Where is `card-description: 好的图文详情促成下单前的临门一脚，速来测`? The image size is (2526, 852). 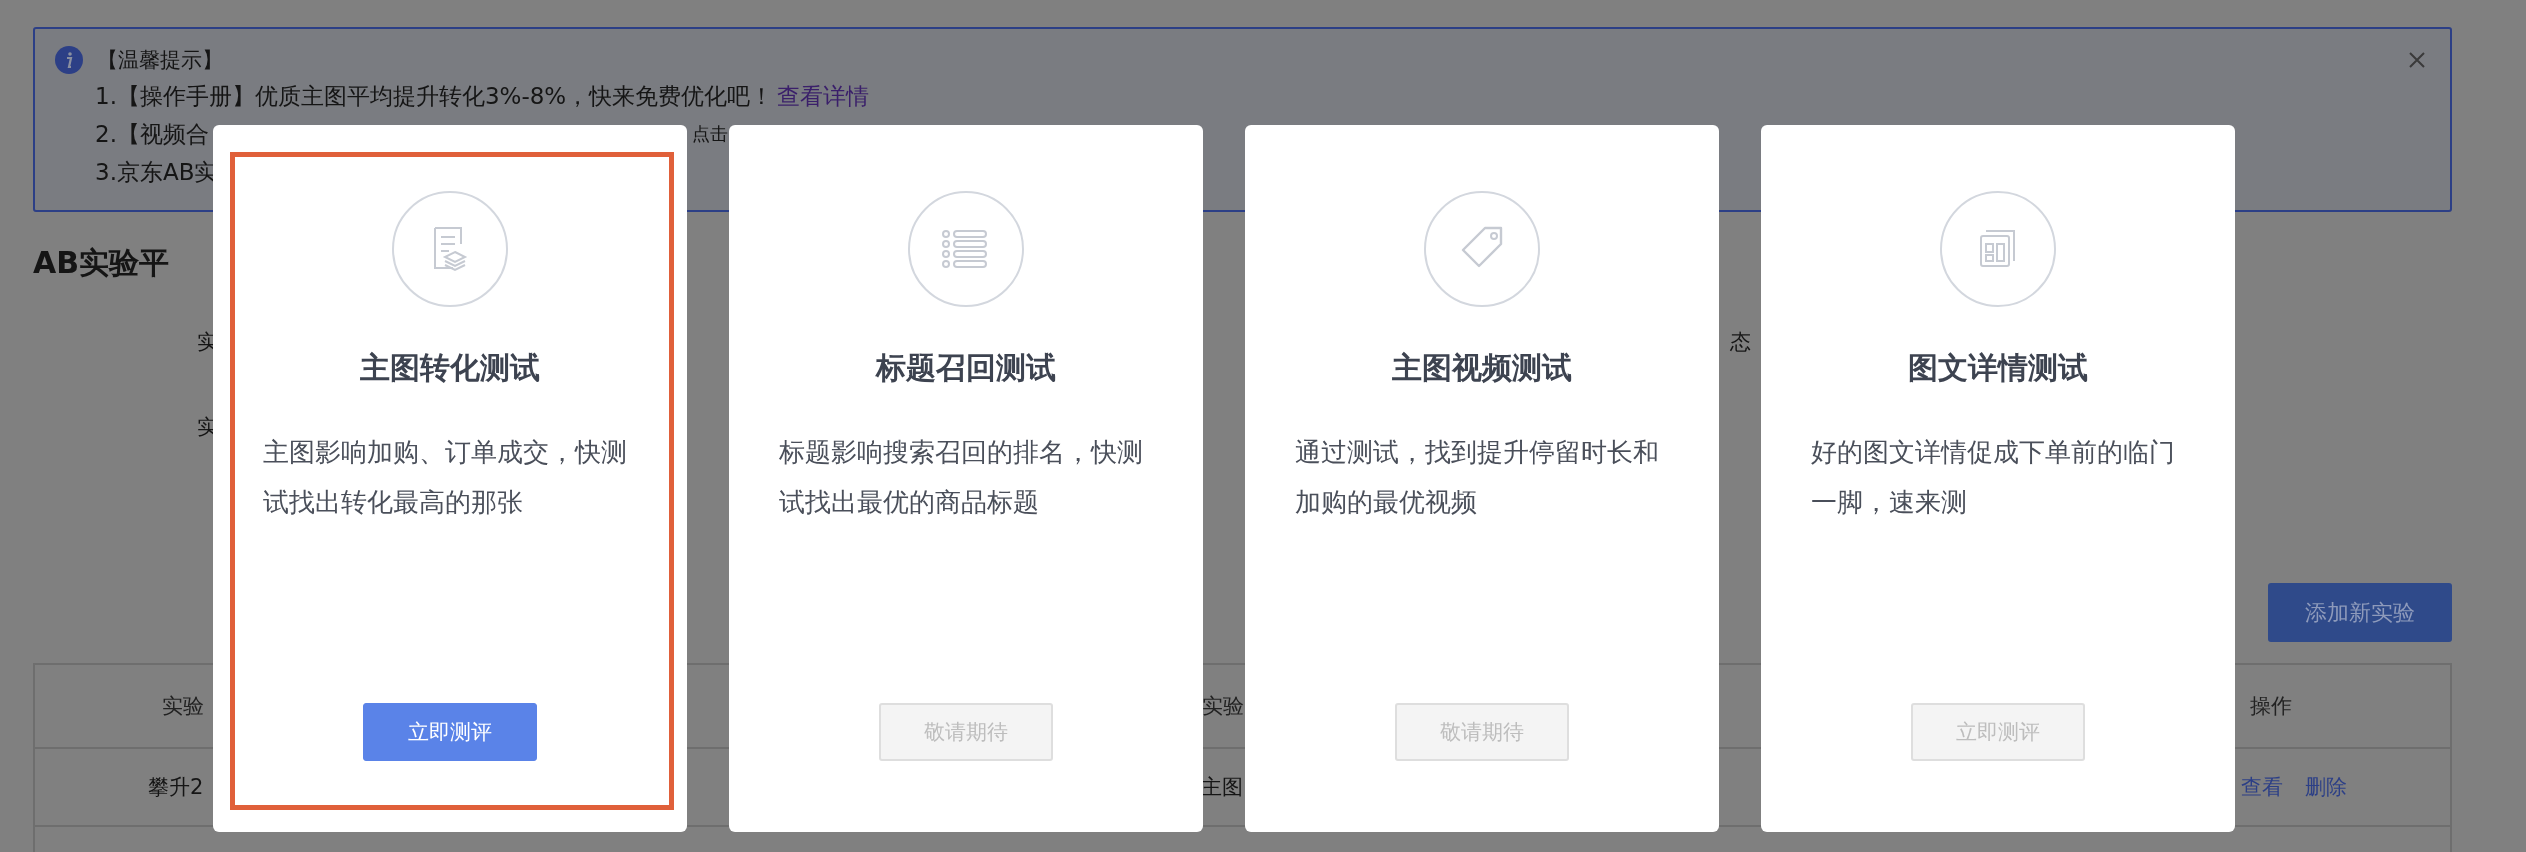
card-description: 好的图文详情促成下单前的临门一脚，速来测 is located at coordinates (1993, 477).